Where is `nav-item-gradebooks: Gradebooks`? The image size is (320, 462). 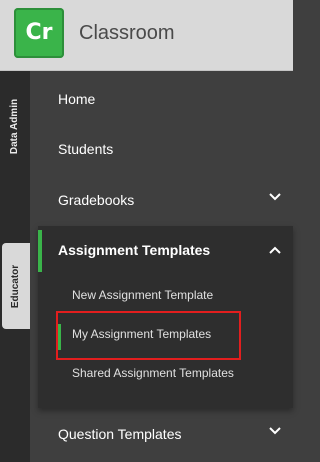 nav-item-gradebooks: Gradebooks is located at coordinates (165, 200).